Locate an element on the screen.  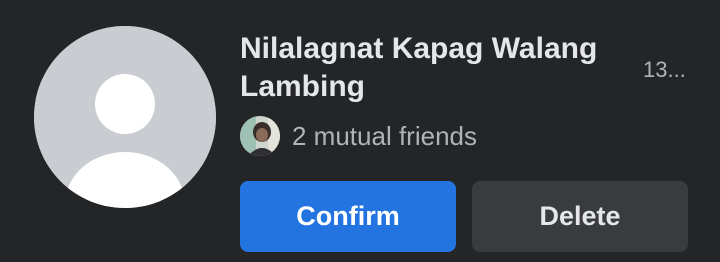
confirm-button: Confirm is located at coordinates (348, 216).